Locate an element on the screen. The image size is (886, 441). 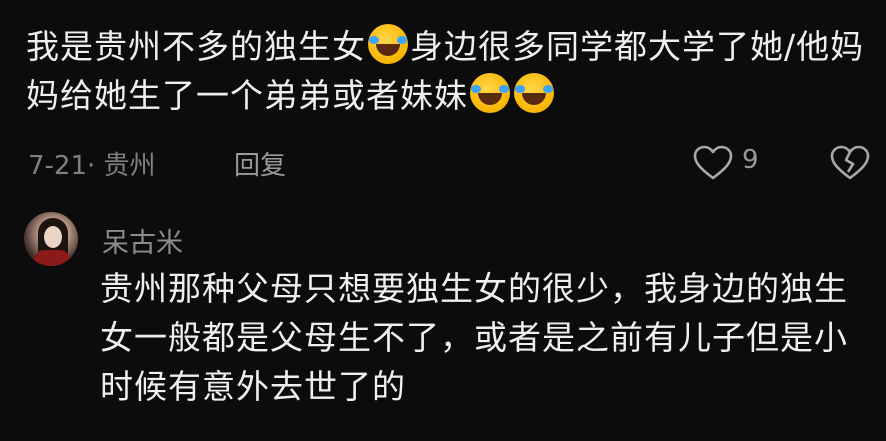
avatar-face is located at coordinates (53, 237).